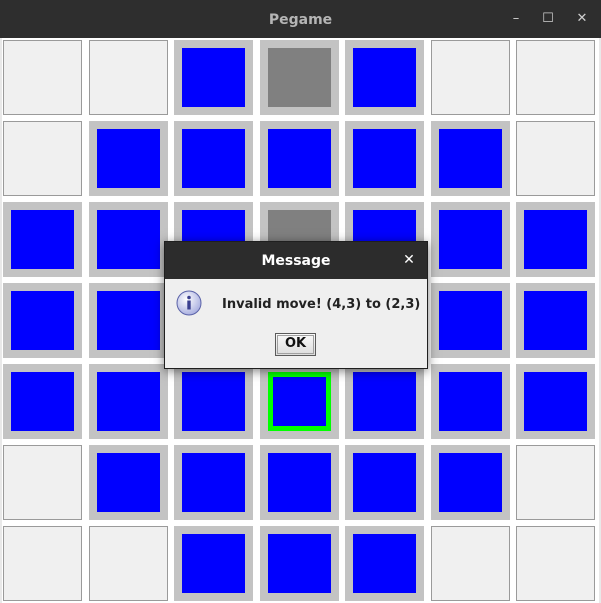  I want to click on dialog-close-icon: ✕, so click(409, 260).